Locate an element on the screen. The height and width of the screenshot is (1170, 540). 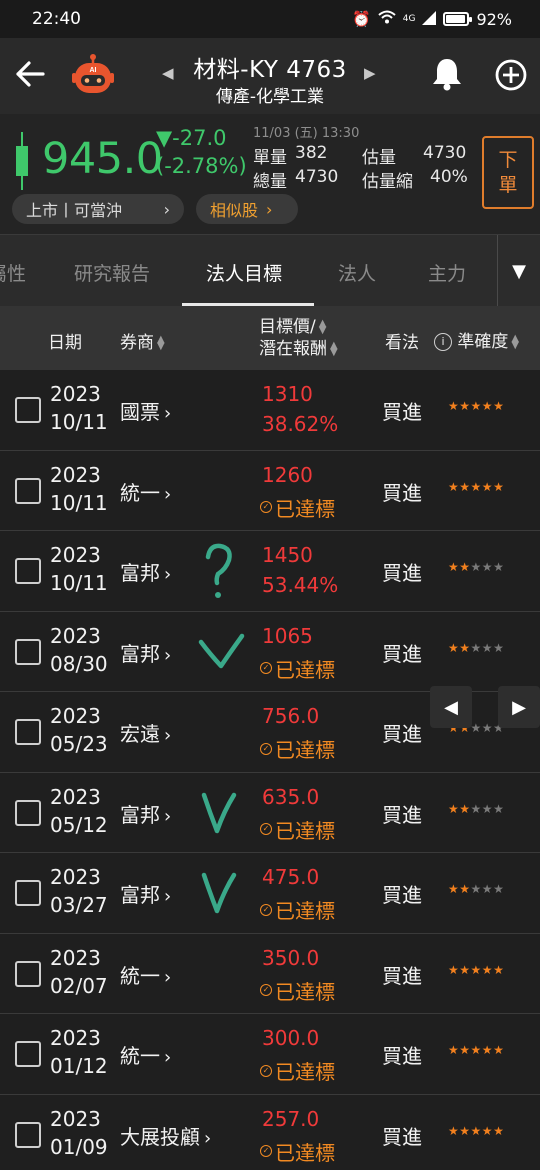
col-accuracy-sort: i 準確度 ▲ ▼ is located at coordinates (476, 339).